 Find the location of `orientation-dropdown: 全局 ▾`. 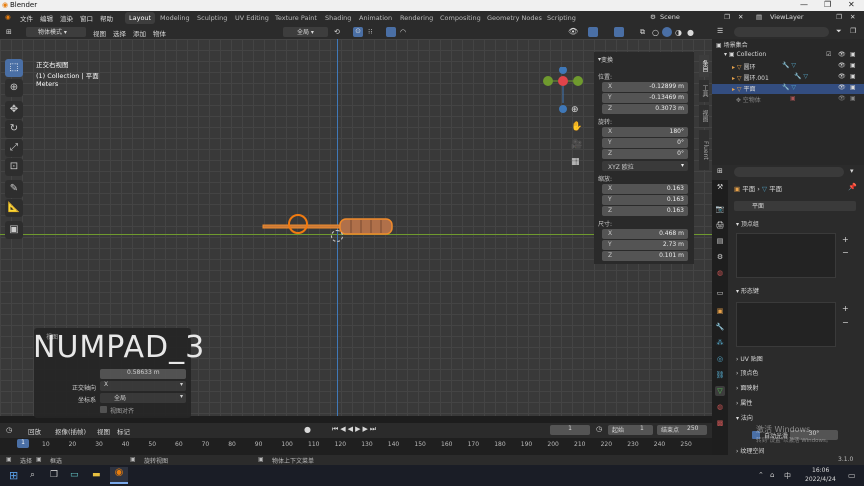

orientation-dropdown: 全局 ▾ is located at coordinates (305, 32).